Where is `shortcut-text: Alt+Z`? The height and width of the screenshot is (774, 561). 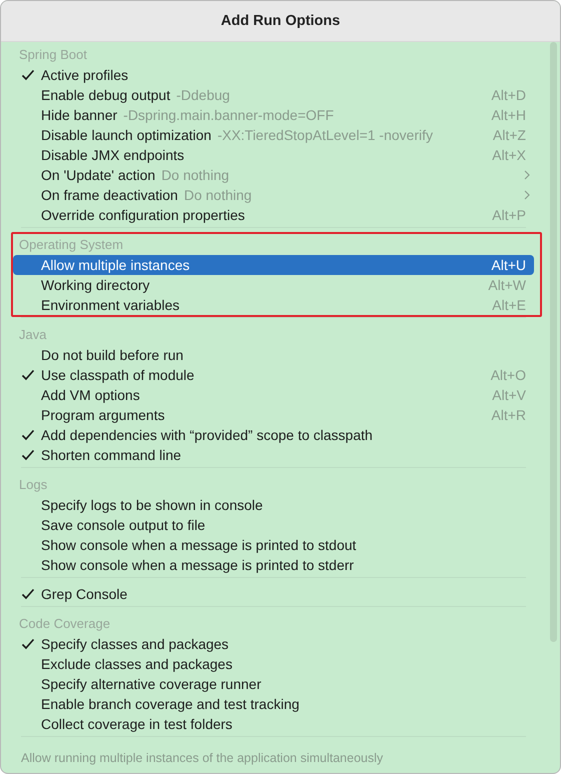
shortcut-text: Alt+Z is located at coordinates (509, 135).